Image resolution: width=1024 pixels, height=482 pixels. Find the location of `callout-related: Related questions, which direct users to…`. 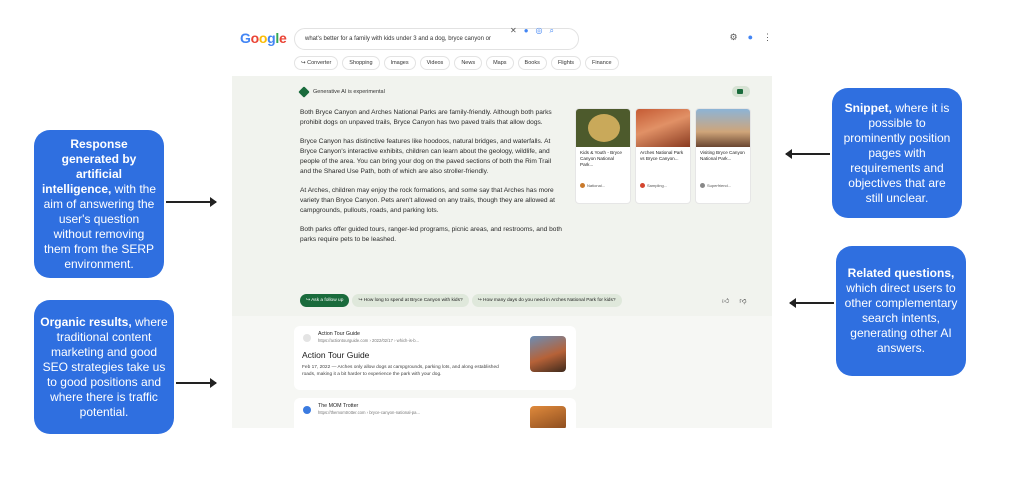

callout-related: Related questions, which direct users to… is located at coordinates (901, 311).